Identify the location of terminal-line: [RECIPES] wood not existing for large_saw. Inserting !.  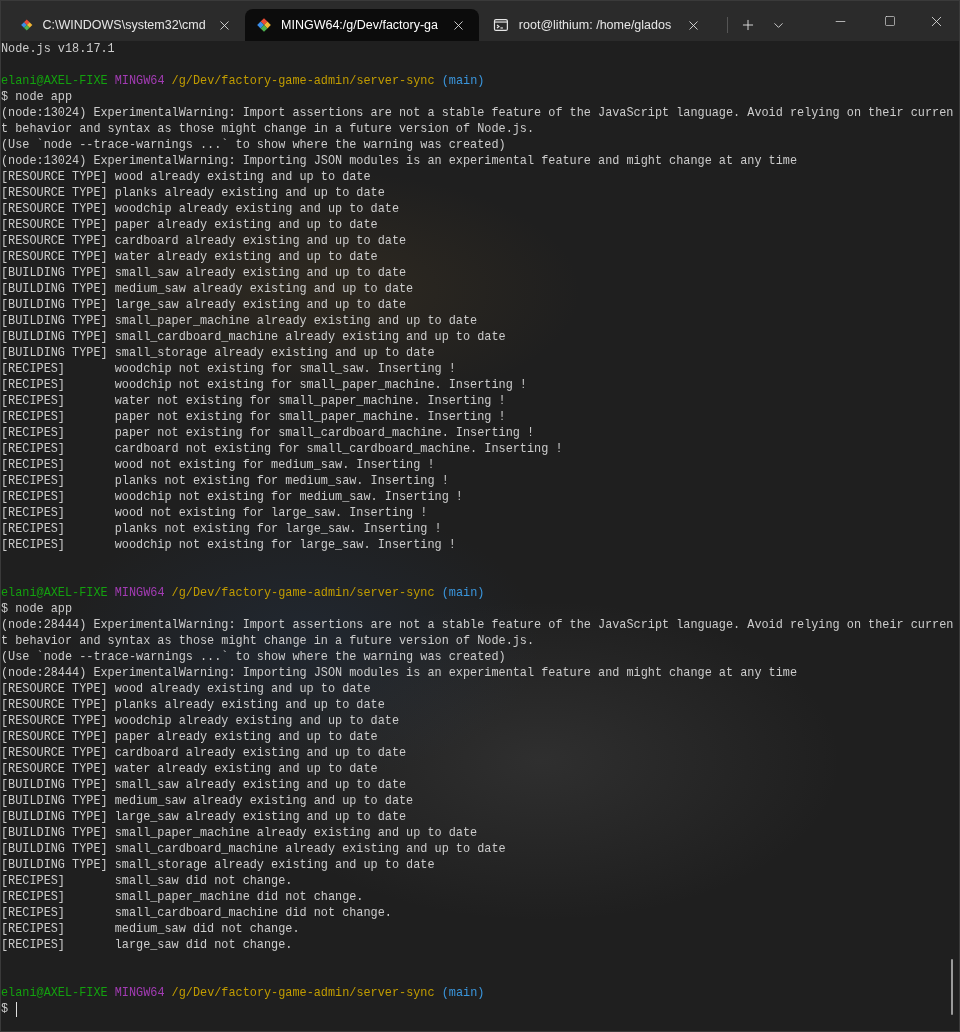
(214, 513).